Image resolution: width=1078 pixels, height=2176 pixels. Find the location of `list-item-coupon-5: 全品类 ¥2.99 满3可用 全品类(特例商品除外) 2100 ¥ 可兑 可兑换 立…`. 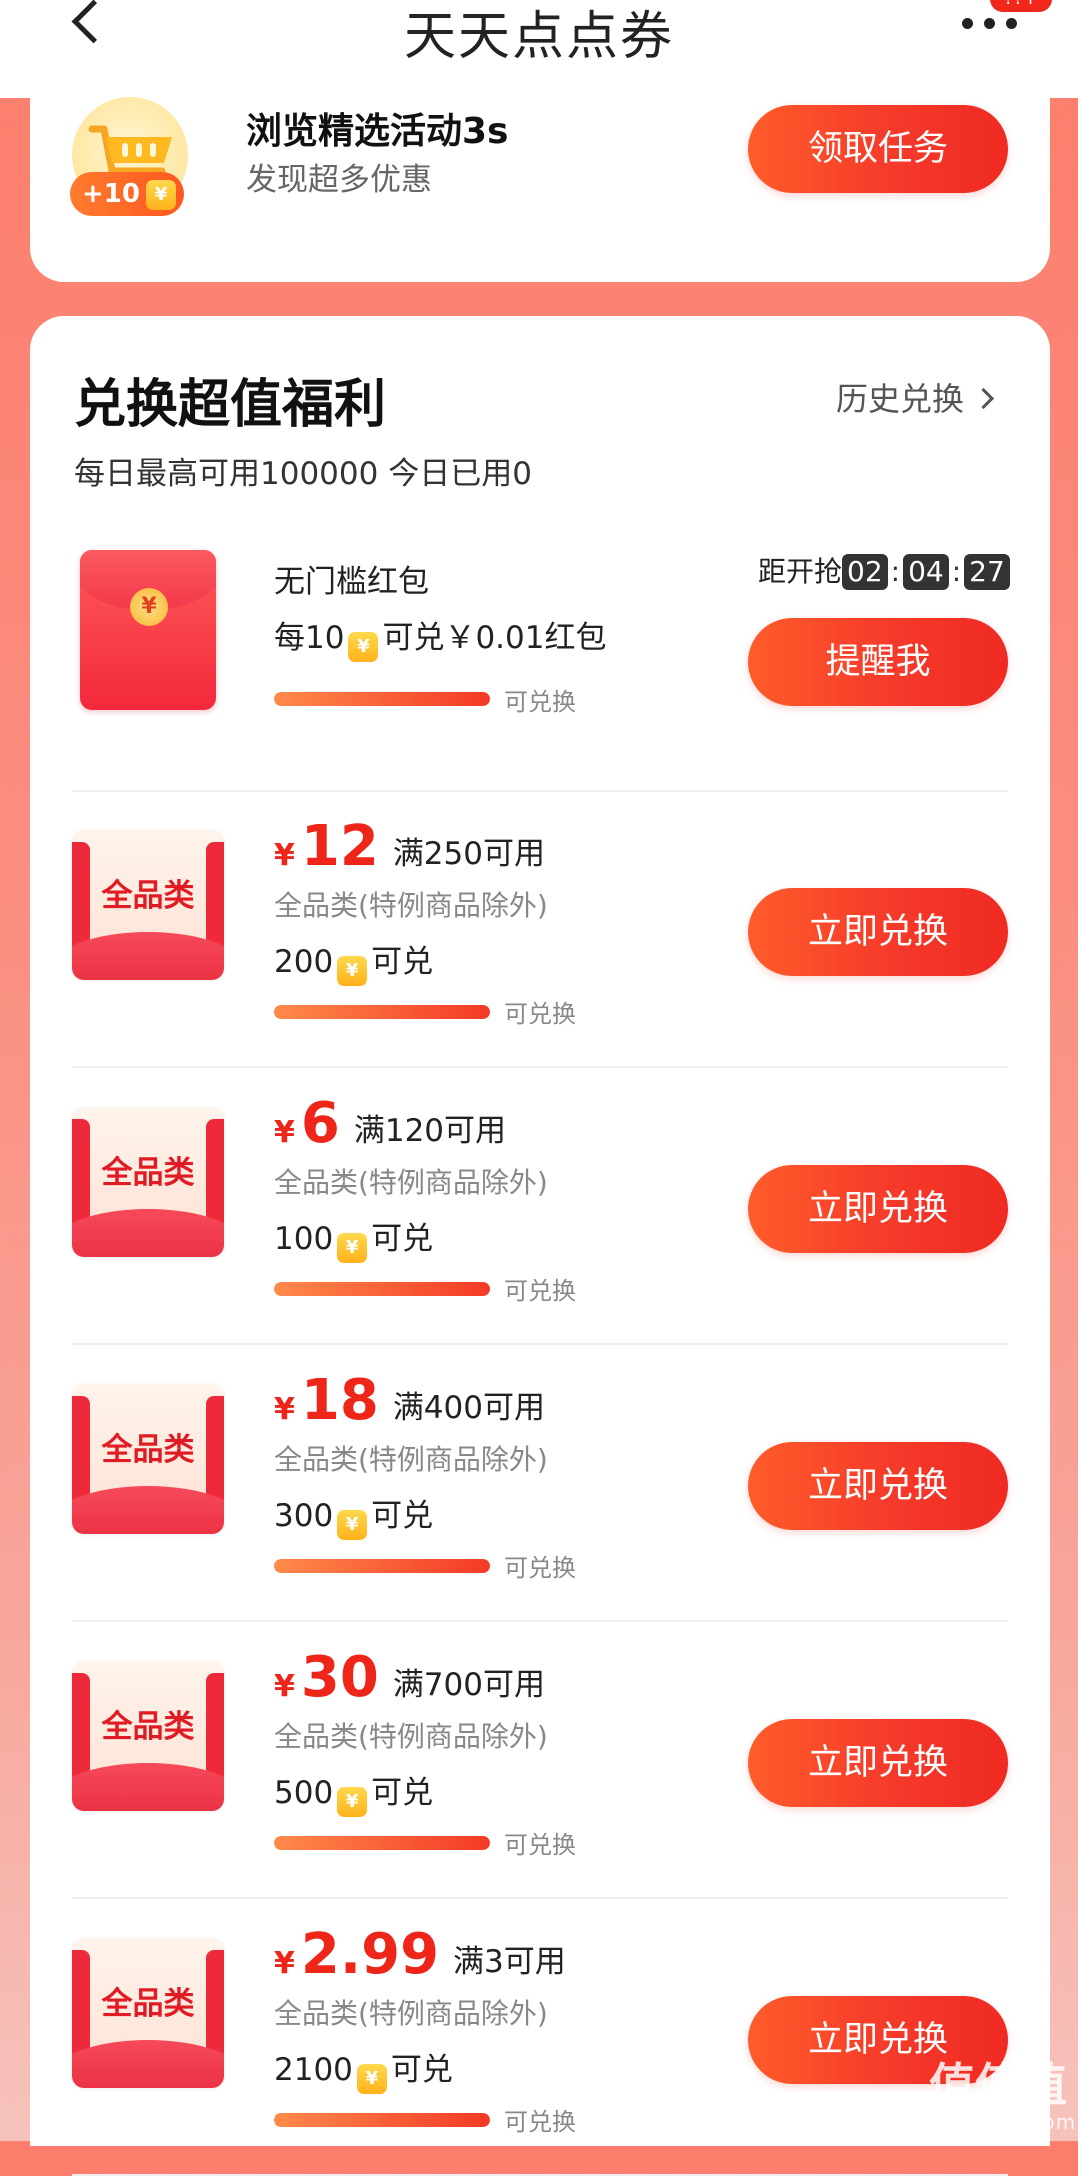

list-item-coupon-5: 全品类 ¥2.99 满3可用 全品类(特例商品除外) 2100 ¥ 可兑 可兑换 立… is located at coordinates (540, 2038).